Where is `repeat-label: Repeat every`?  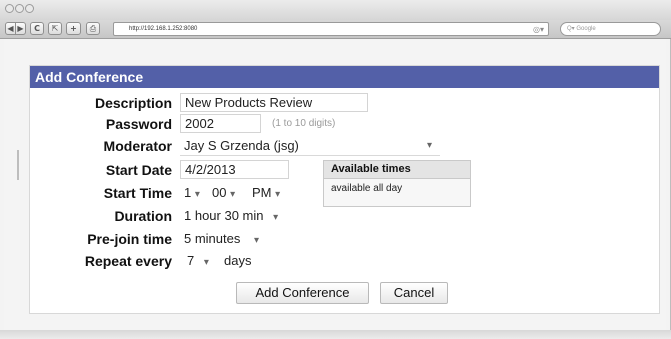 repeat-label: Repeat every is located at coordinates (128, 261).